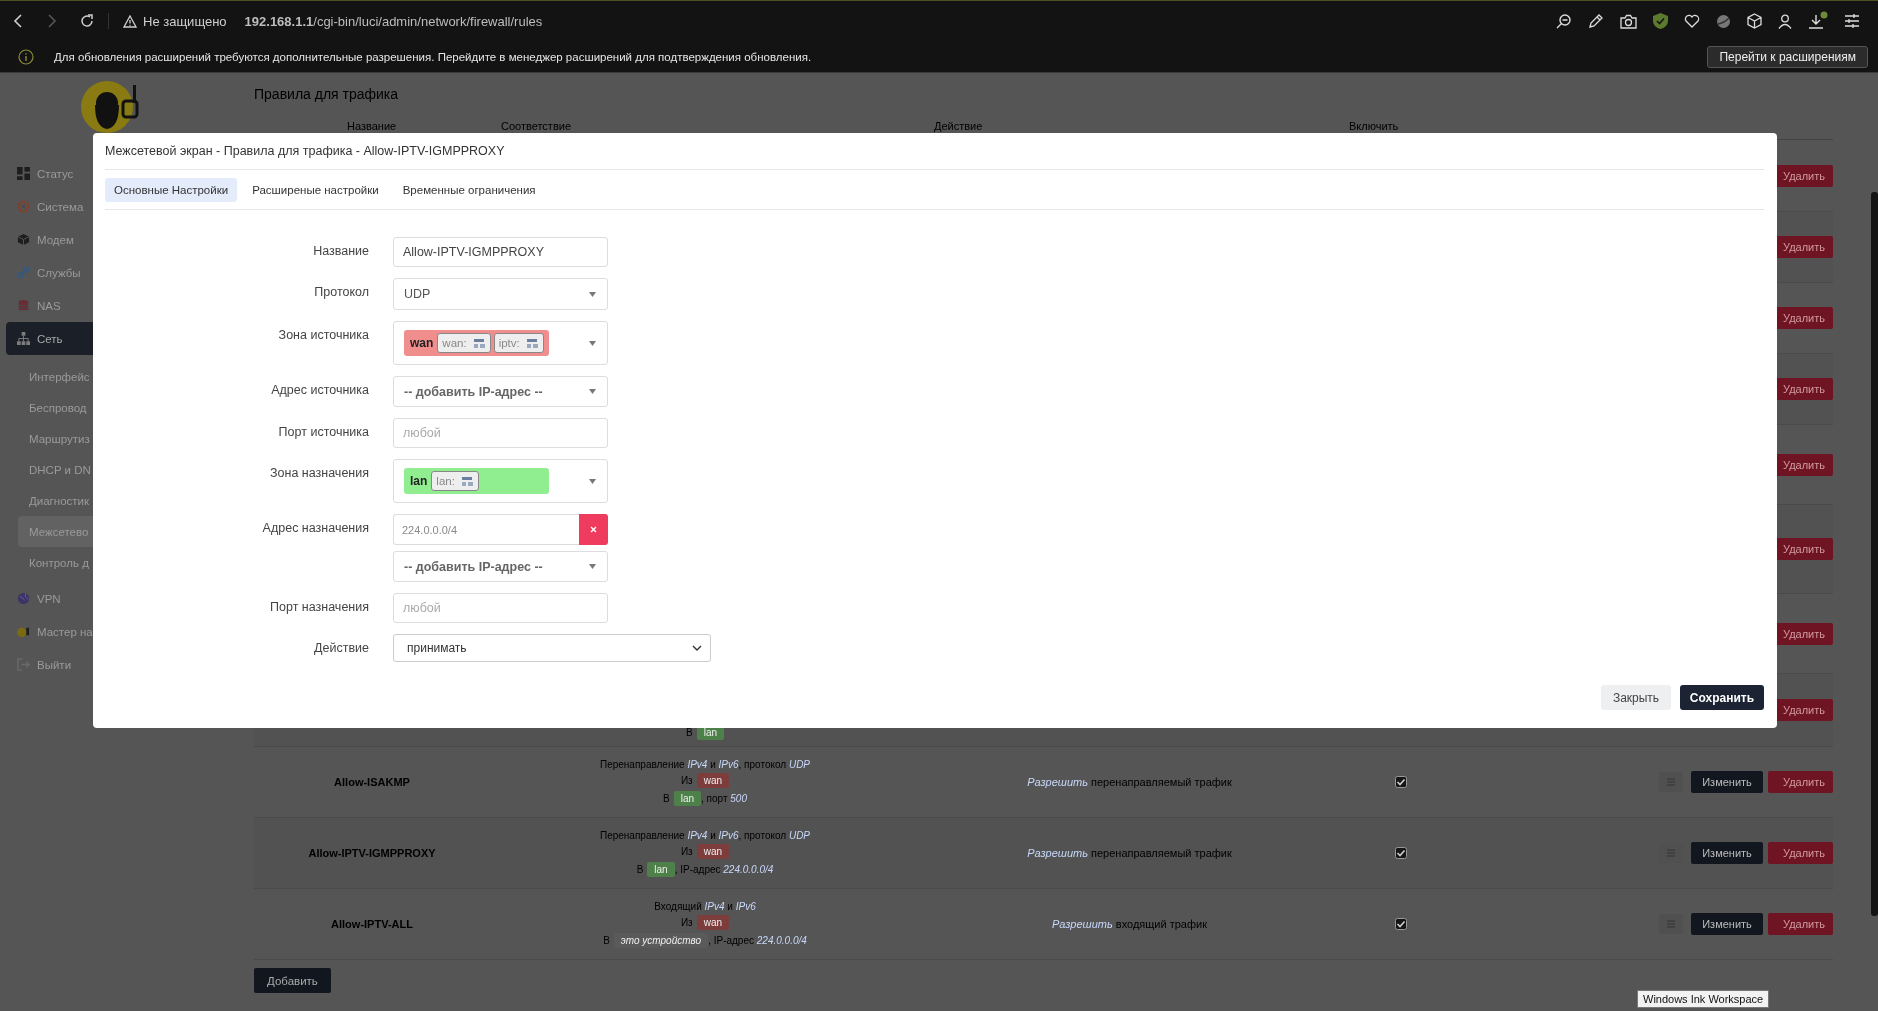 Image resolution: width=1878 pixels, height=1011 pixels. I want to click on network-label: iptv:, so click(509, 343).